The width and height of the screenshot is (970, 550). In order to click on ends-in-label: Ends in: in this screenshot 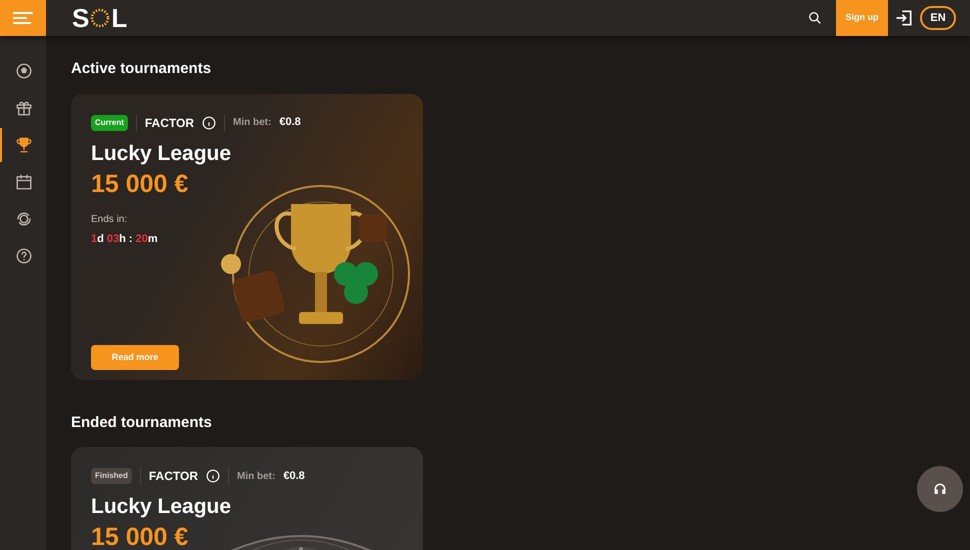, I will do `click(109, 219)`.